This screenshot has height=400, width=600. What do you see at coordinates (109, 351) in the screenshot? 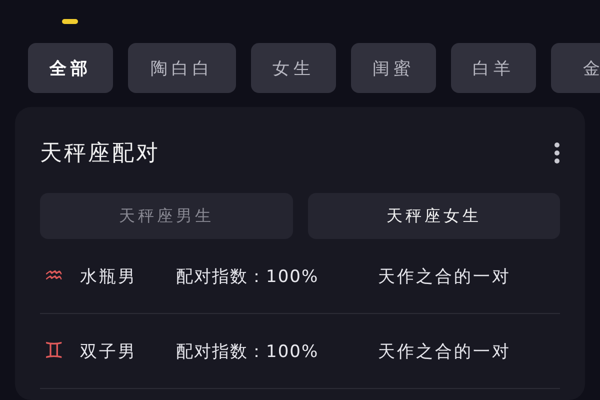
I see `sign-name: 双子男` at bounding box center [109, 351].